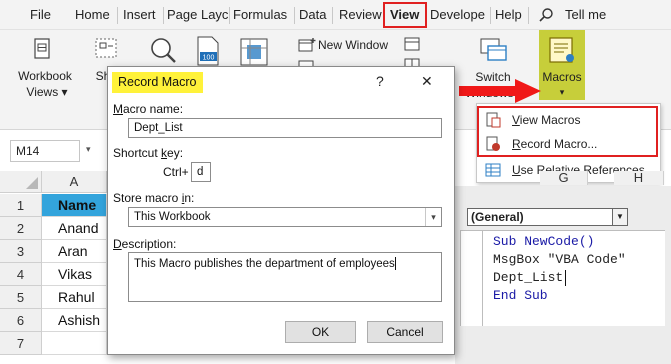 The height and width of the screenshot is (364, 671). I want to click on tab-review: Review, so click(360, 15).